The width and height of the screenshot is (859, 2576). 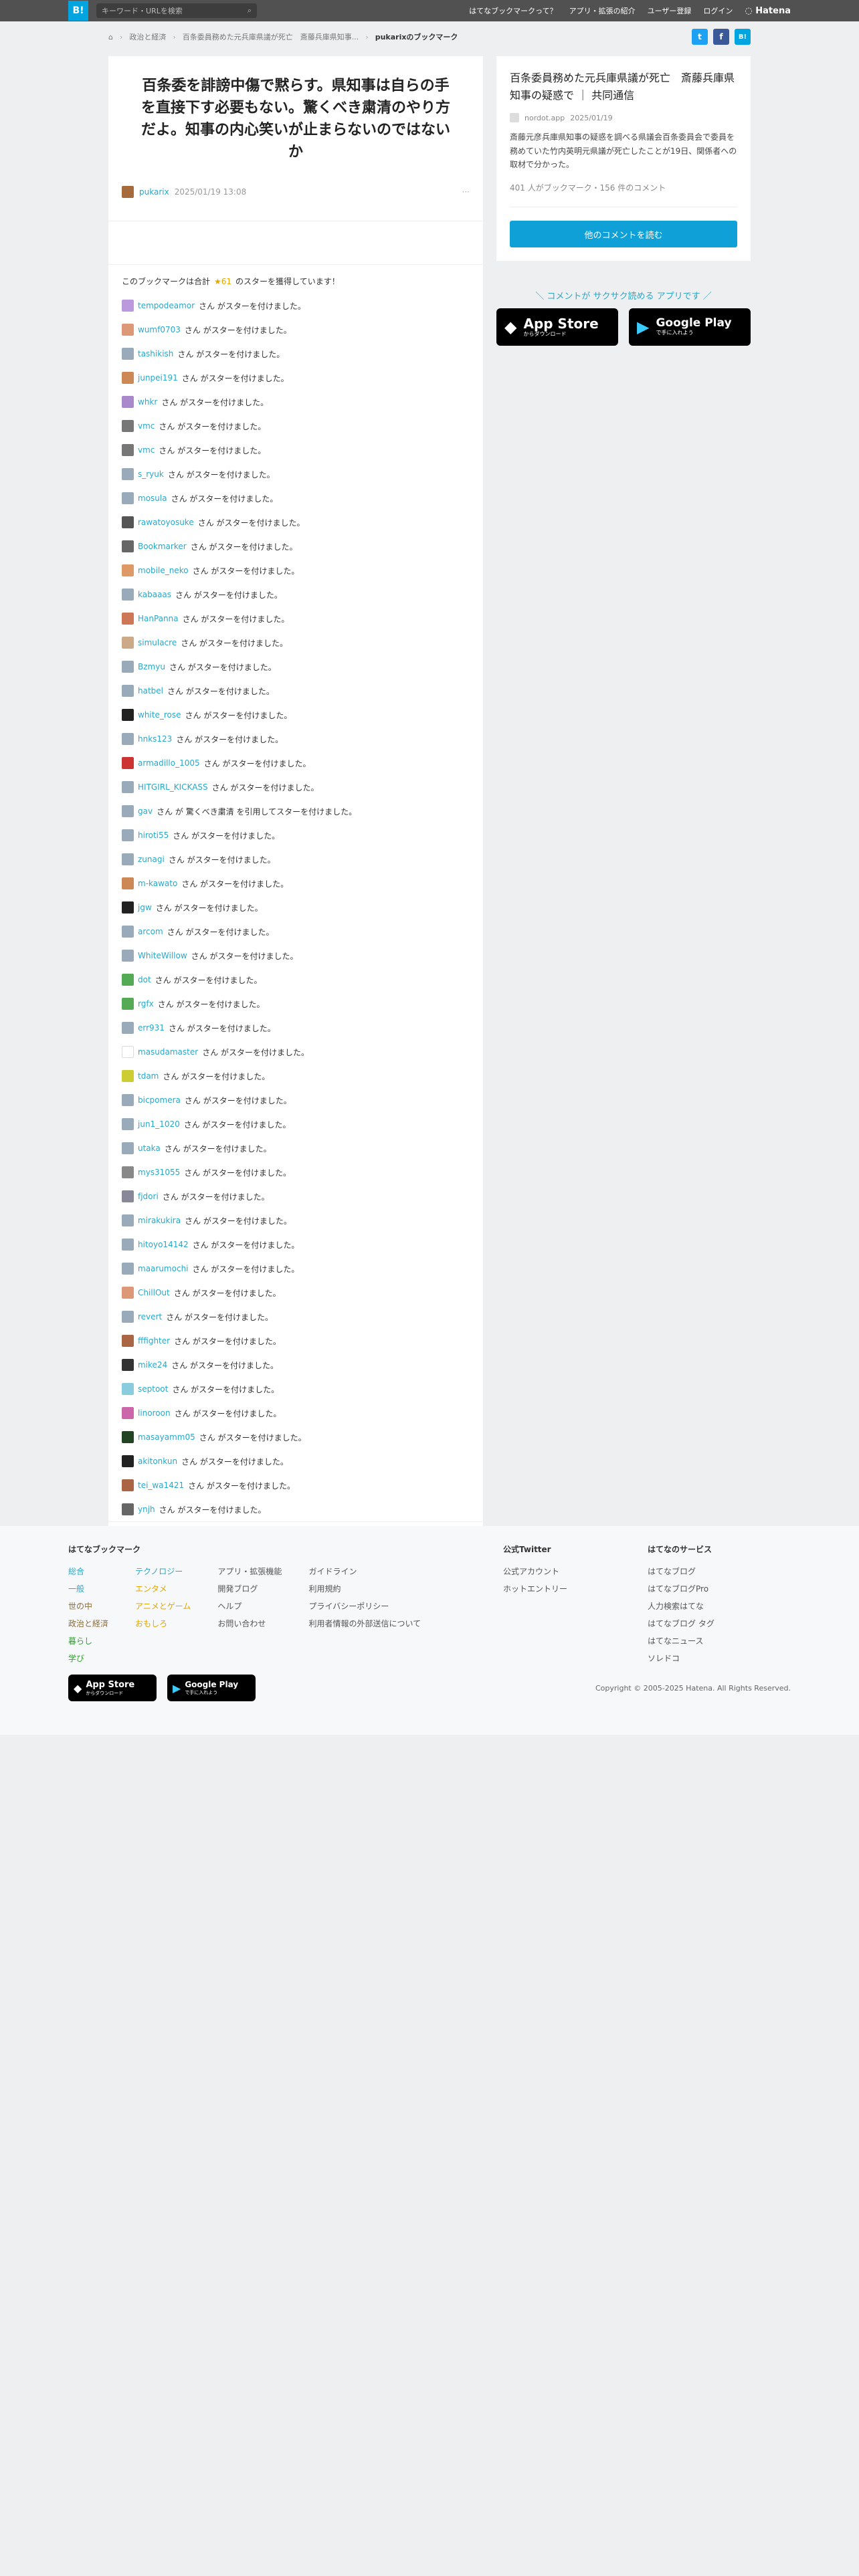 What do you see at coordinates (250, 1589) in the screenshot?
I see `footer-link: 開発ブログ` at bounding box center [250, 1589].